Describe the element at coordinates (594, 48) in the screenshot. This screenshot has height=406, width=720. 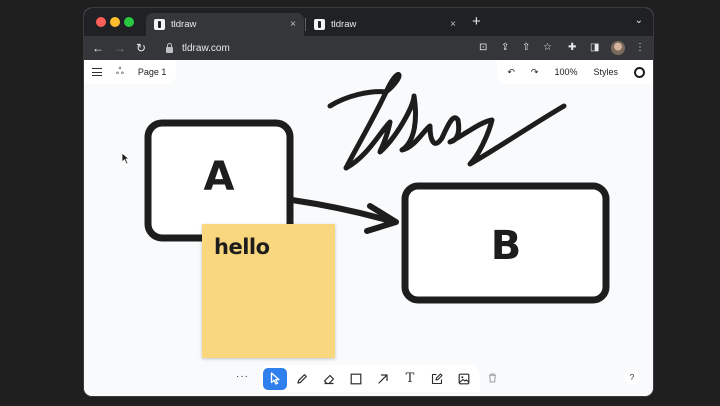
I see `side-panel-icon: ◨` at that location.